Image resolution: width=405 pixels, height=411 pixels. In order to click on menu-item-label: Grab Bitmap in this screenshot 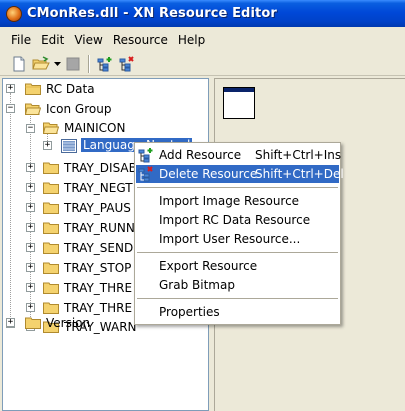, I will do `click(197, 285)`.